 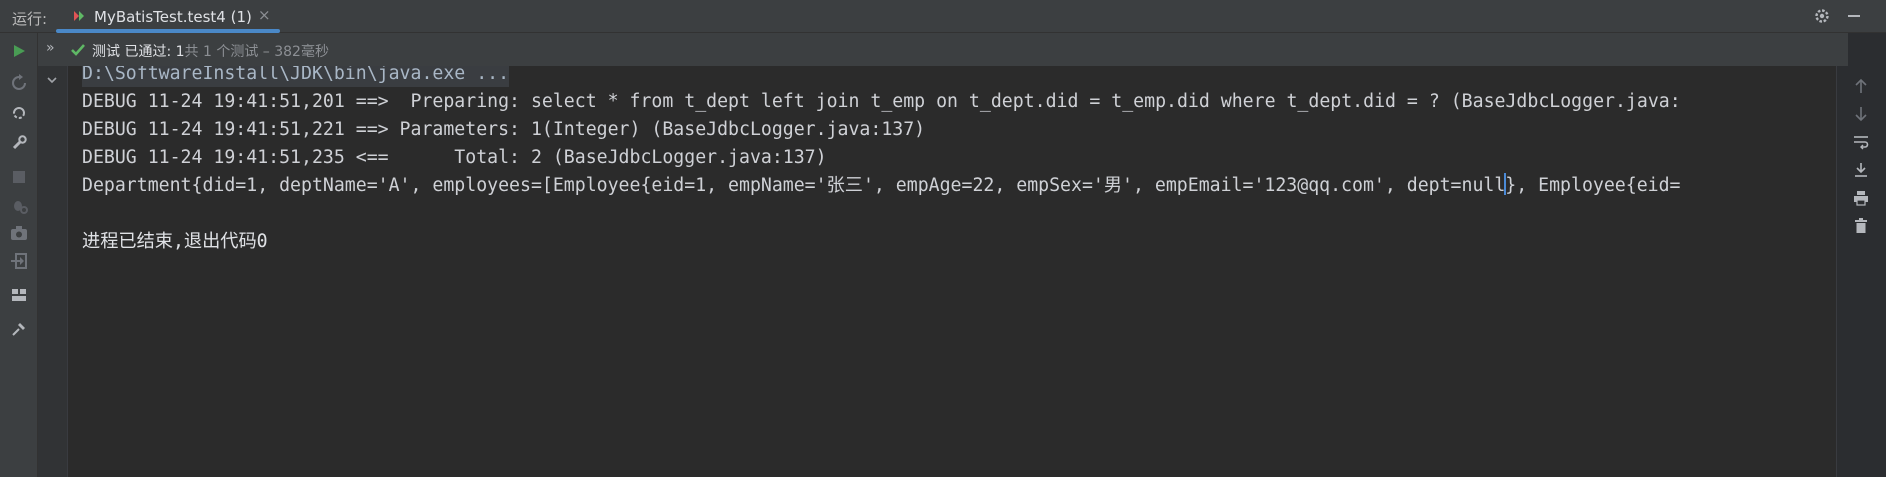 I want to click on tab-mybatistest-test4: MyBatisTest.test4 (1) ×, so click(x=168, y=16).